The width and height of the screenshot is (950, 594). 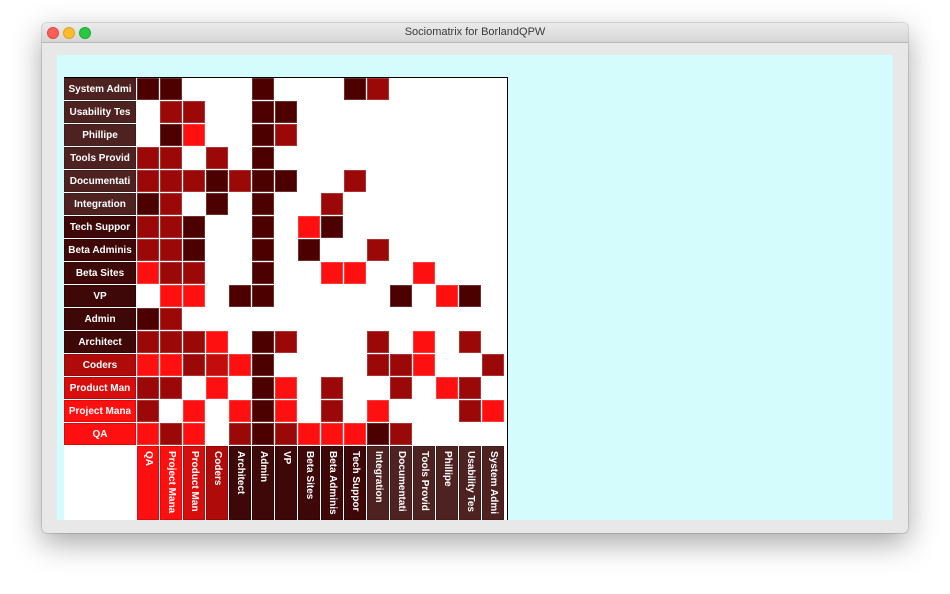 I want to click on column-label: Product Man, so click(x=194, y=483).